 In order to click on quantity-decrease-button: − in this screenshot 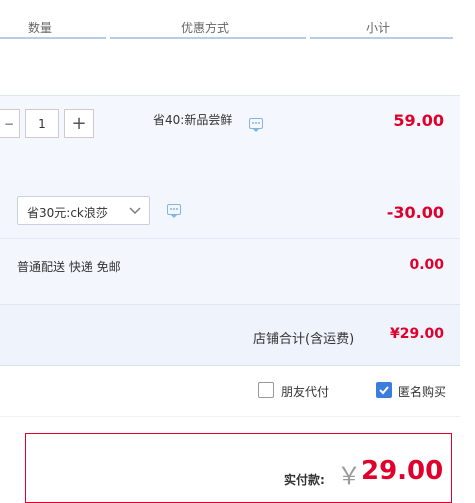, I will do `click(10, 123)`.